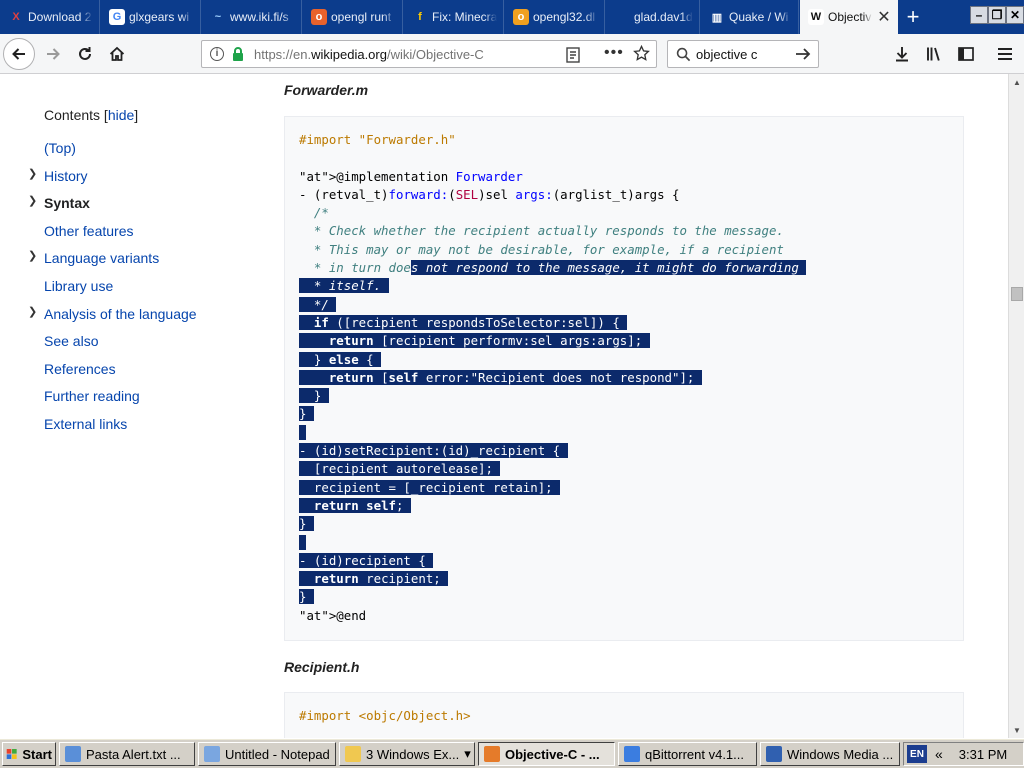  Describe the element at coordinates (78, 286) in the screenshot. I see `toc-item: Library use` at that location.